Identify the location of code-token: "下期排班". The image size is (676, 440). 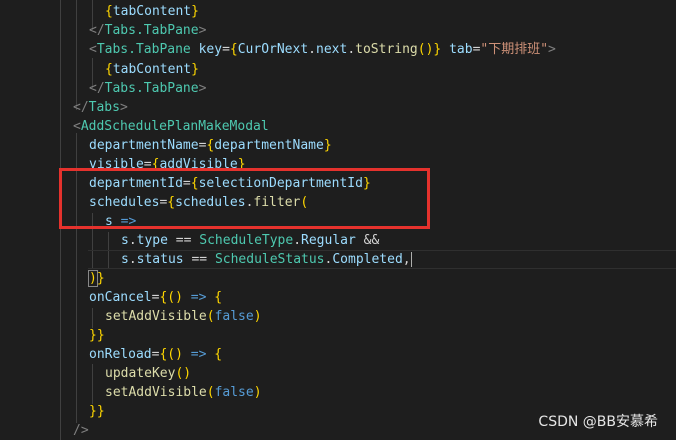
(514, 49).